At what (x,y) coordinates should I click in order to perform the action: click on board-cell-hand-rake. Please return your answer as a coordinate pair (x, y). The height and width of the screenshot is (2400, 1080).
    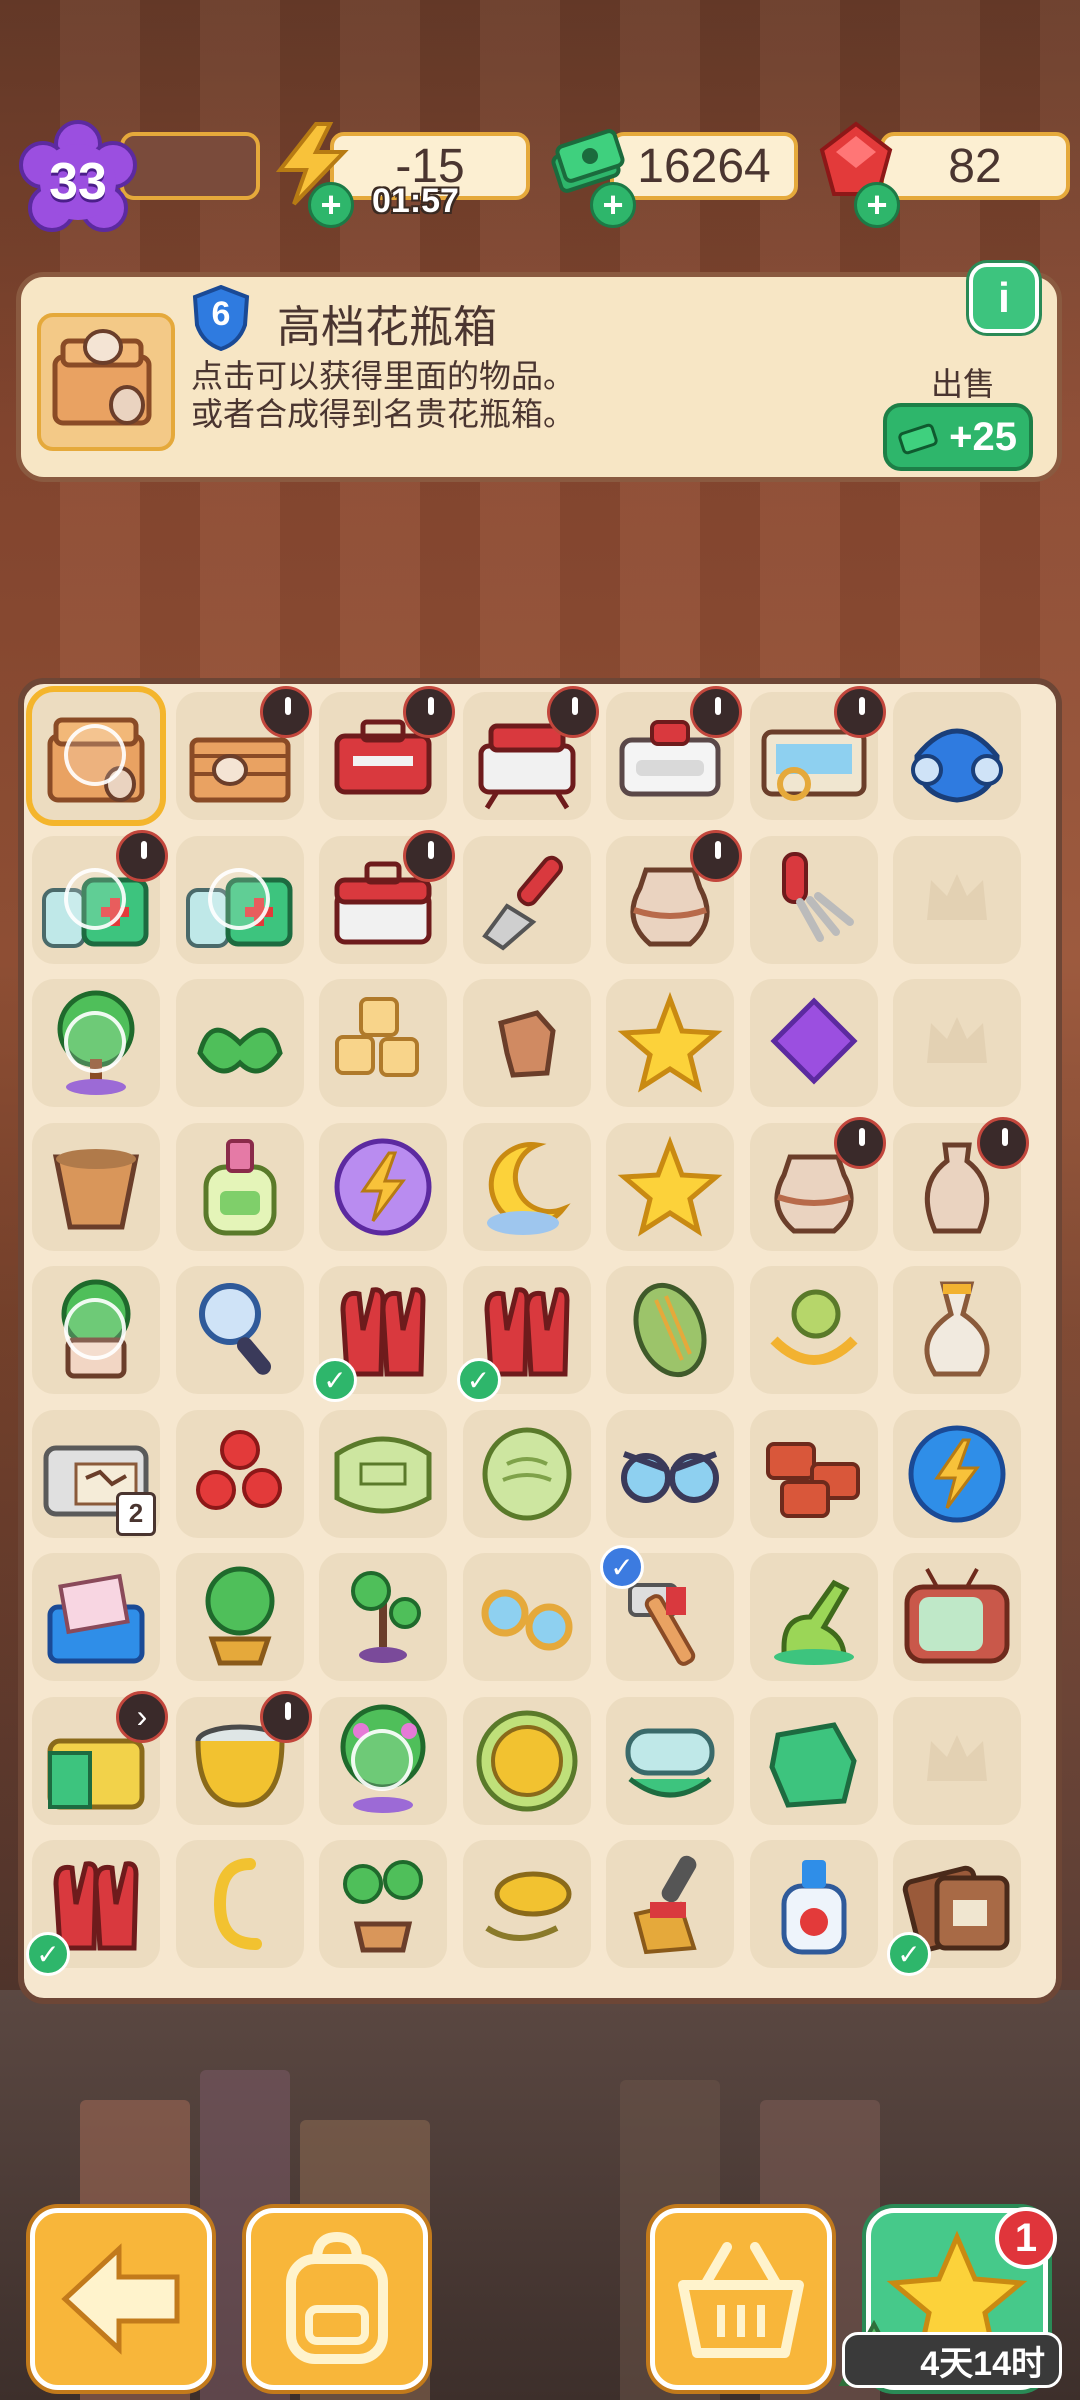
    Looking at the image, I should click on (813, 899).